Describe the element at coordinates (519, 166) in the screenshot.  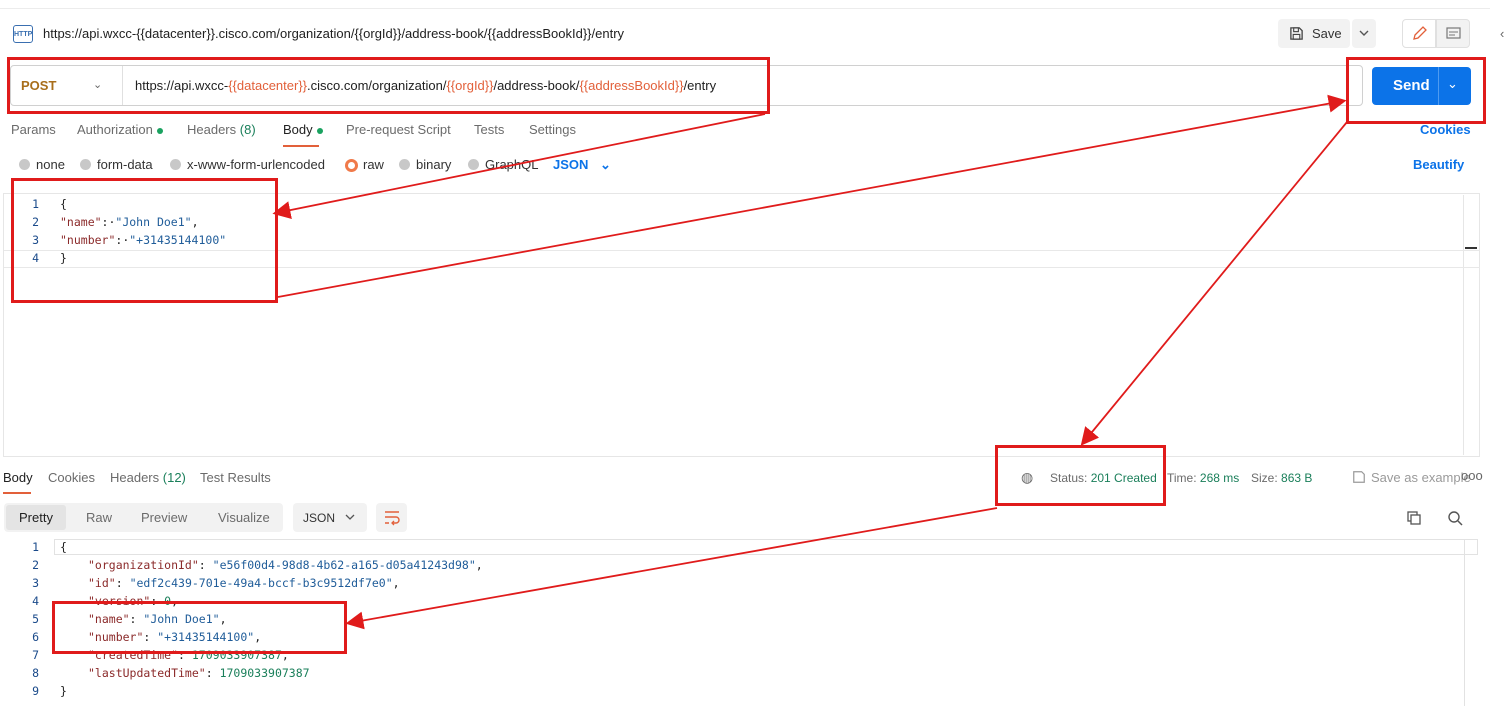
I see `arrow-url-to-body` at that location.